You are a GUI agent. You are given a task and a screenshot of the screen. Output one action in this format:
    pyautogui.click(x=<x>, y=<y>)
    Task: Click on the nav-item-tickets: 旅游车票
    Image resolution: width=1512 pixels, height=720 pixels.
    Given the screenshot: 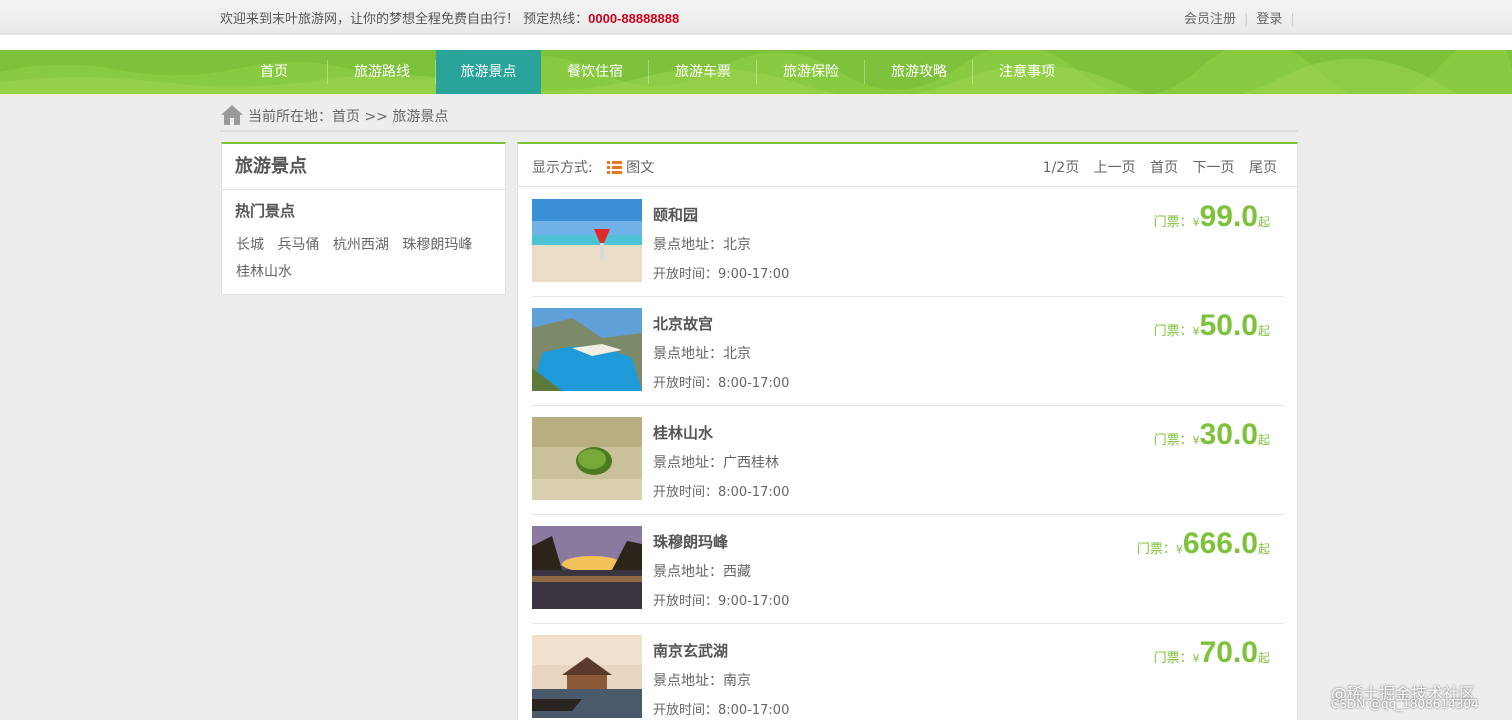 What is the action you would take?
    pyautogui.click(x=703, y=72)
    